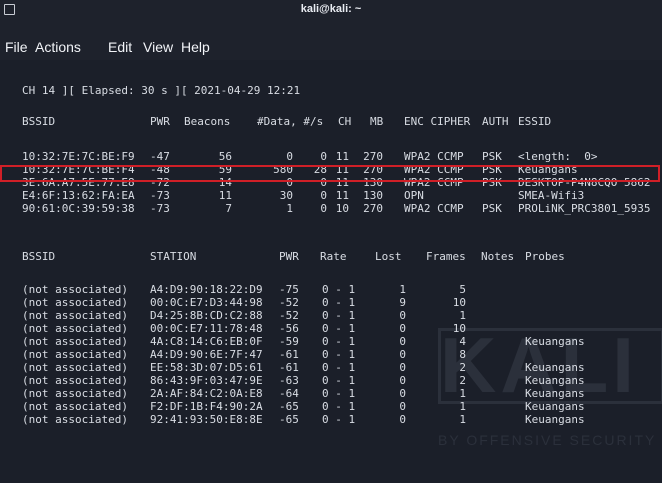  What do you see at coordinates (206, 341) in the screenshot?
I see `station-cell: 4A:C8:14:C6:EB:0F` at bounding box center [206, 341].